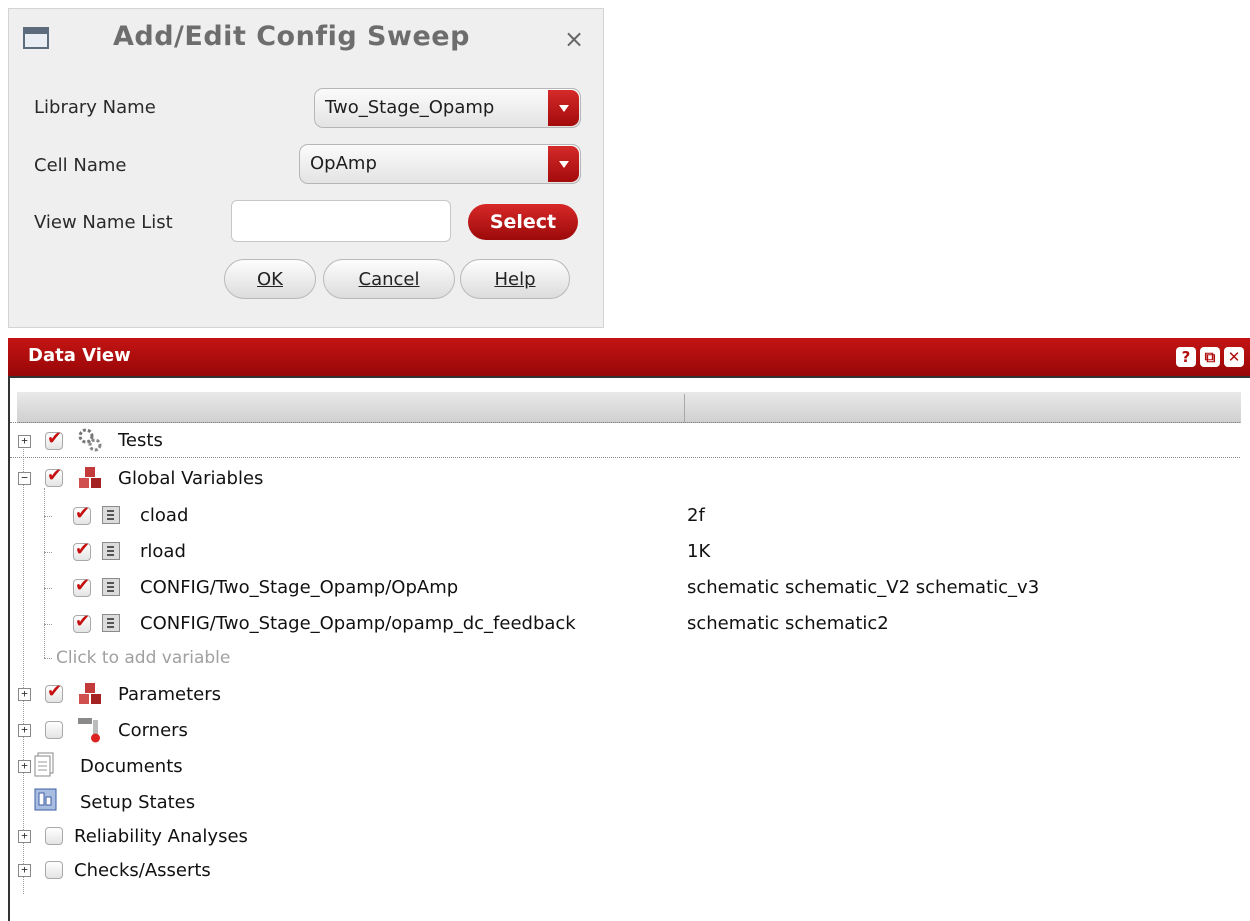 The image size is (1250, 921). What do you see at coordinates (625, 836) in the screenshot?
I see `tree-row-reliability-analyses: + Reliability Analyses` at bounding box center [625, 836].